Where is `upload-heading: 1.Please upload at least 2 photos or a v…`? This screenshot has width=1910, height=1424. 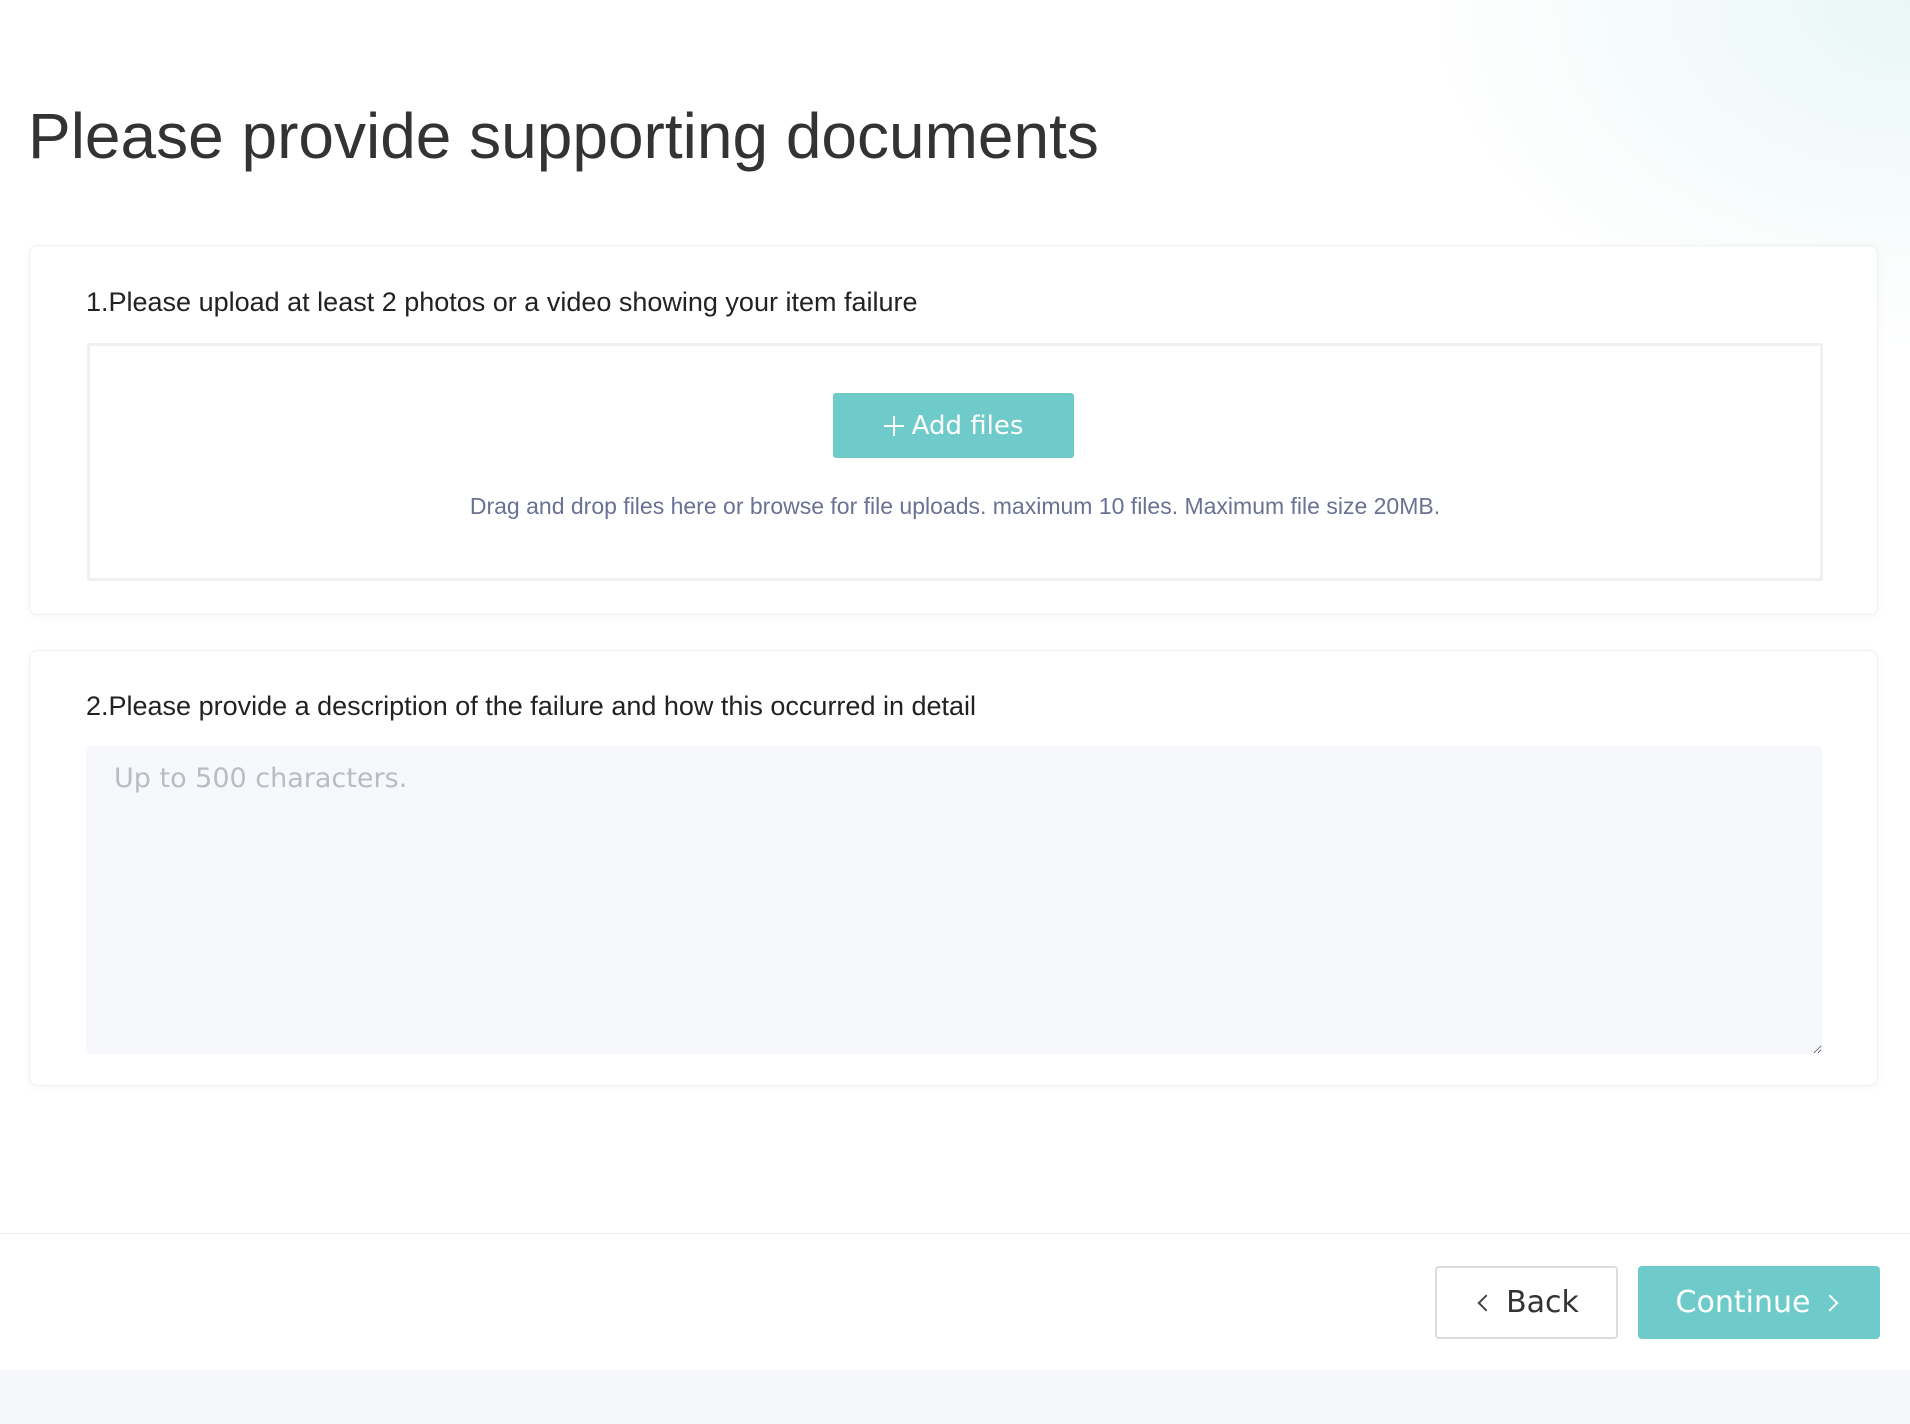 upload-heading: 1.Please upload at least 2 photos or a v… is located at coordinates (502, 302).